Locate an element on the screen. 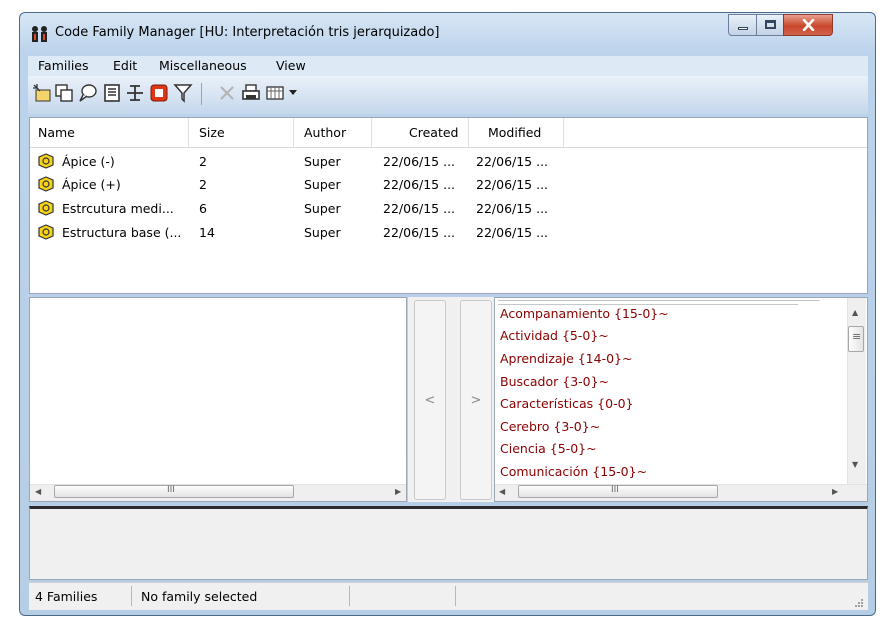  minimize-button is located at coordinates (742, 25).